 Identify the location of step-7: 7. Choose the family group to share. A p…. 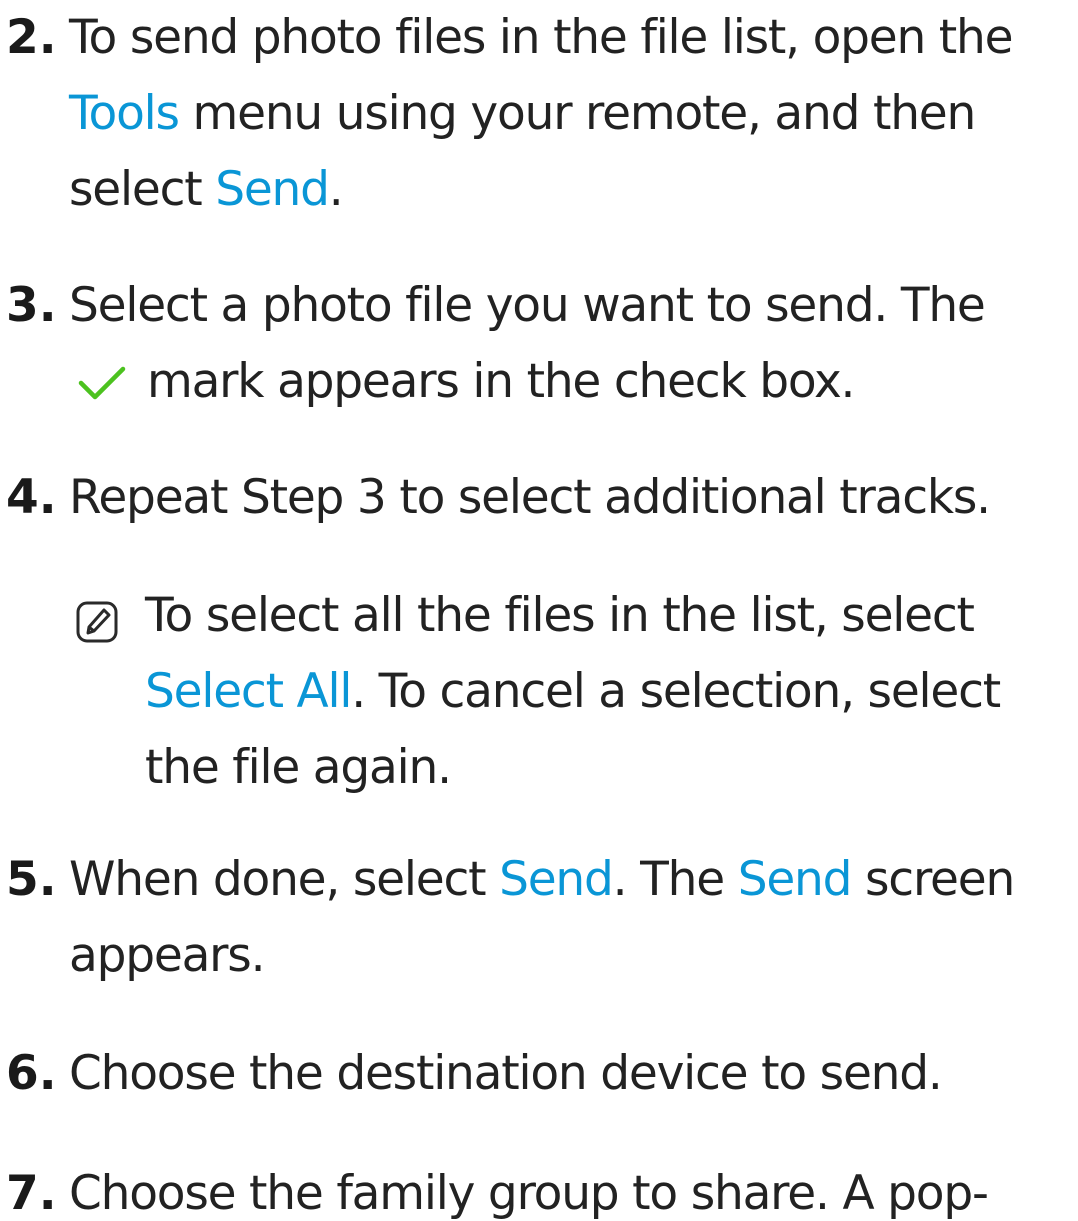
(539, 1188).